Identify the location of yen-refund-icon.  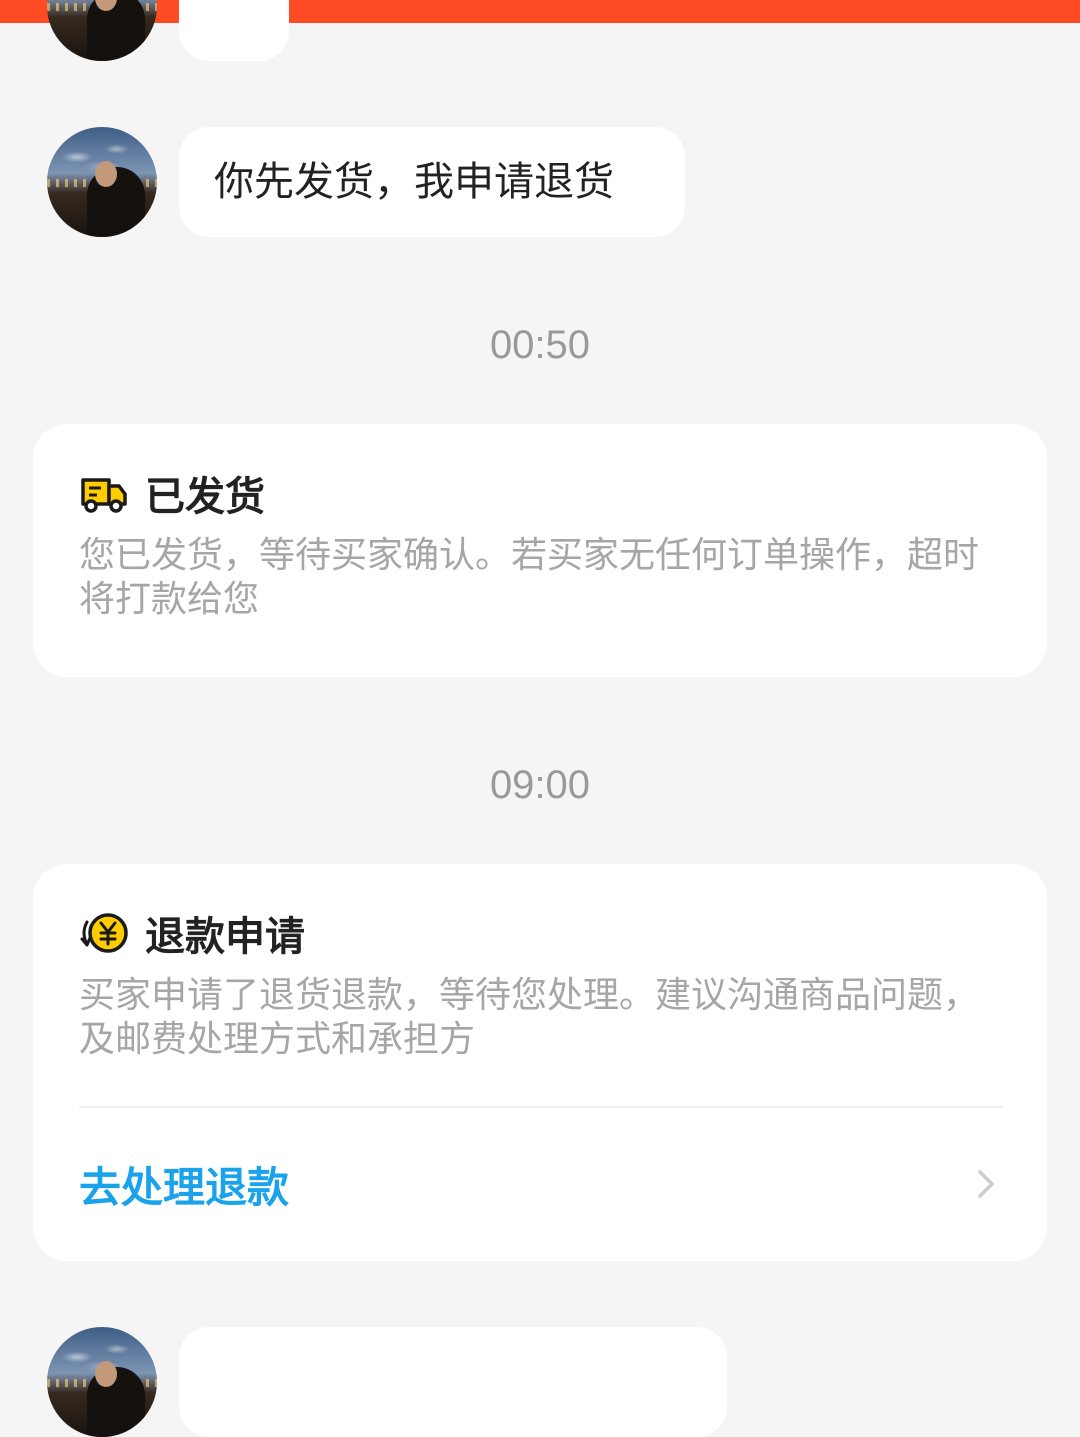
(104, 933).